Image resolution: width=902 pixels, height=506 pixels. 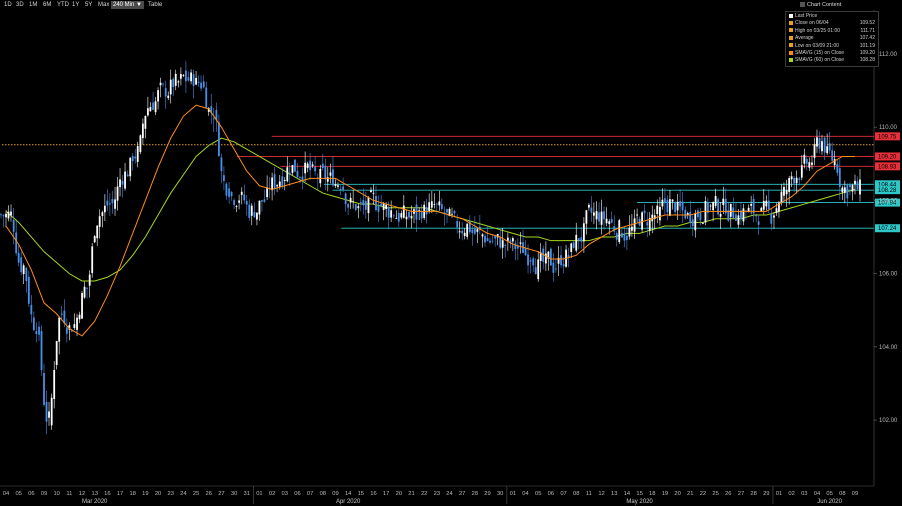 What do you see at coordinates (817, 45) in the screenshot?
I see `legend-label: Low on 03/09 21:00` at bounding box center [817, 45].